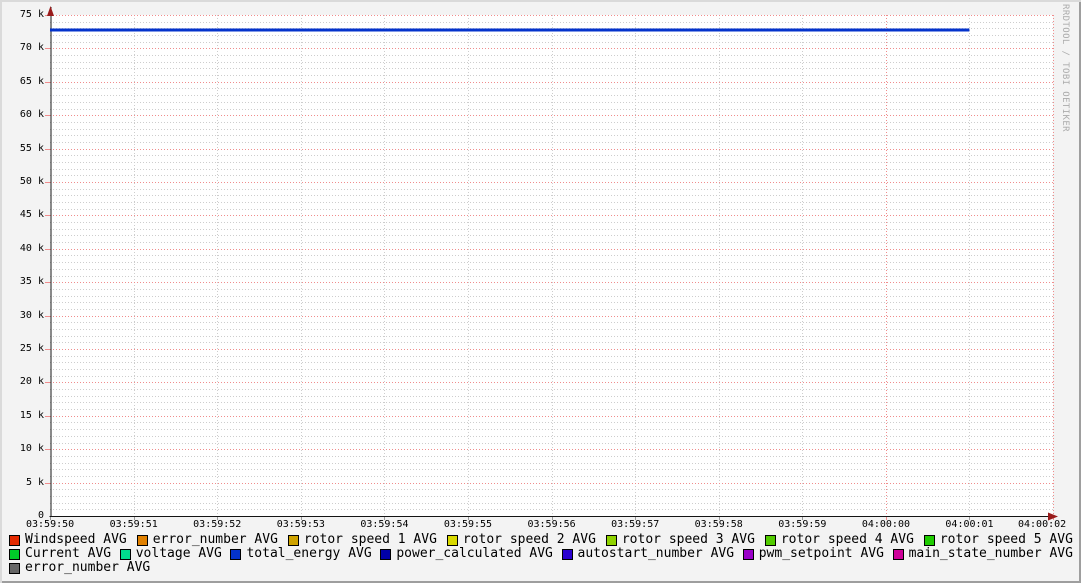  What do you see at coordinates (31, 248) in the screenshot?
I see `y-tick-label: 40 k` at bounding box center [31, 248].